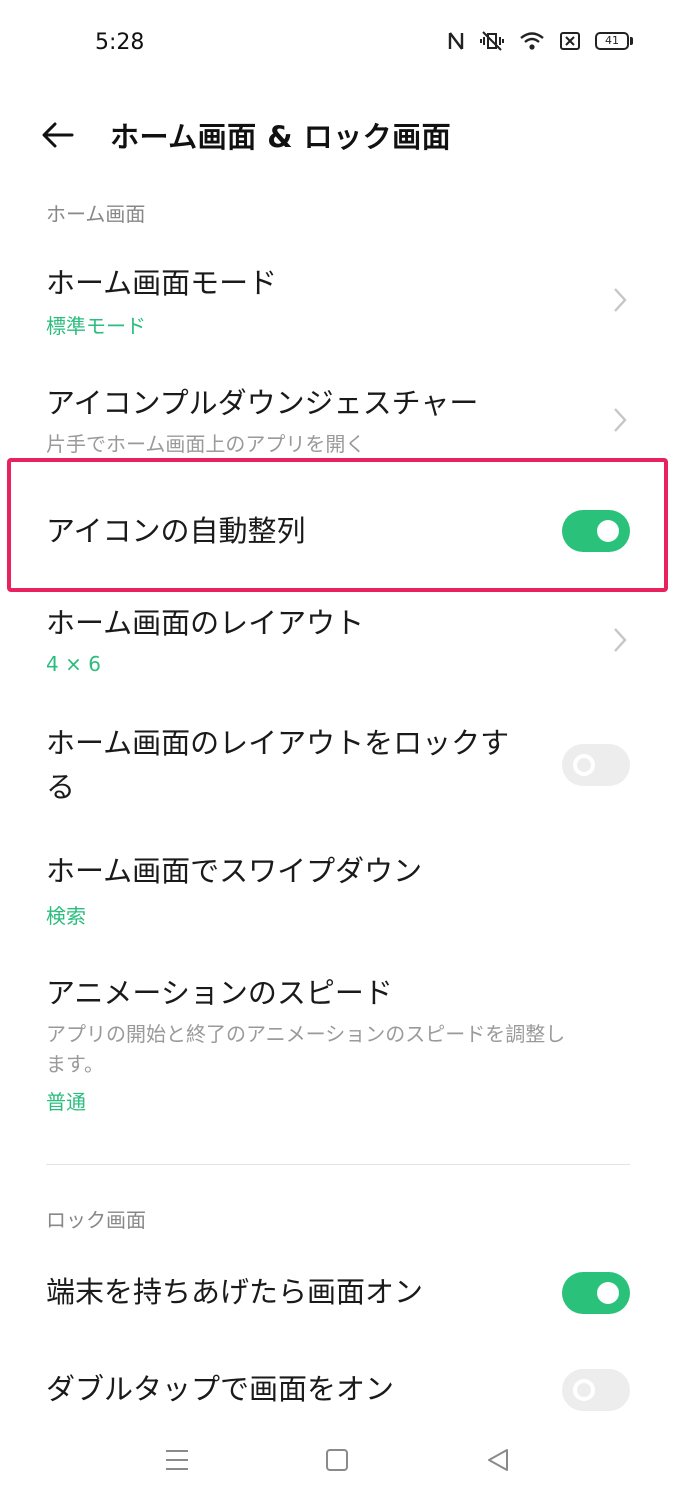 Image resolution: width=675 pixels, height=1500 pixels. What do you see at coordinates (337, 890) in the screenshot?
I see `setting-swipe-down: ホーム画面でスワイプダウン 検索` at bounding box center [337, 890].